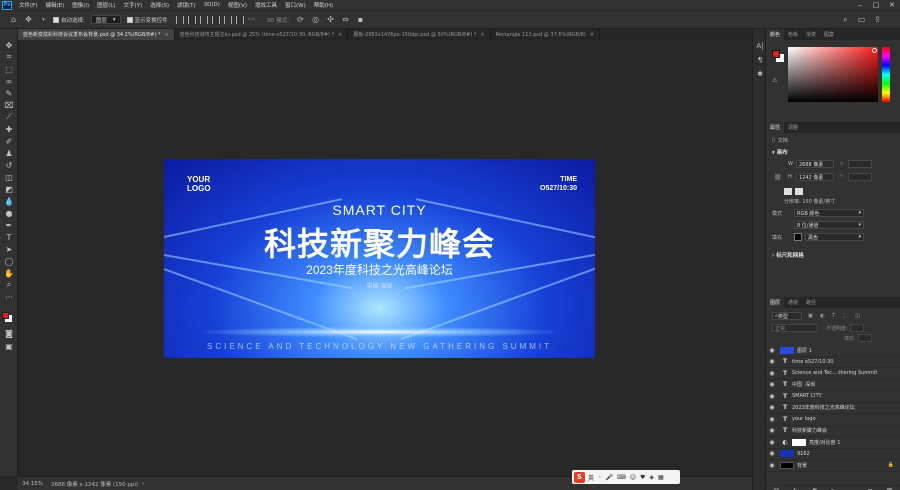 The width and height of the screenshot is (900, 490). Describe the element at coordinates (833, 74) in the screenshot. I see `color-field` at that location.